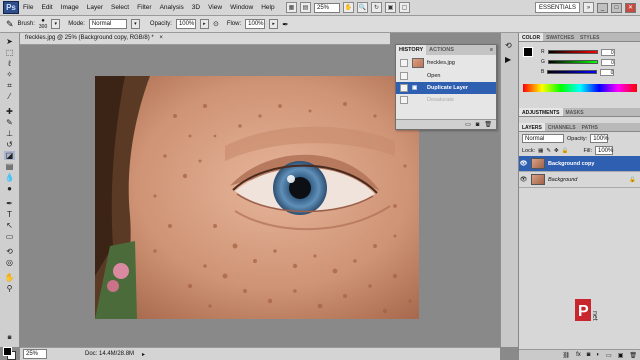 This screenshot has height=360, width=640. What do you see at coordinates (446, 88) in the screenshot?
I see `history-state-duplicate-layer: ▣ Duplicate Layer` at bounding box center [446, 88].